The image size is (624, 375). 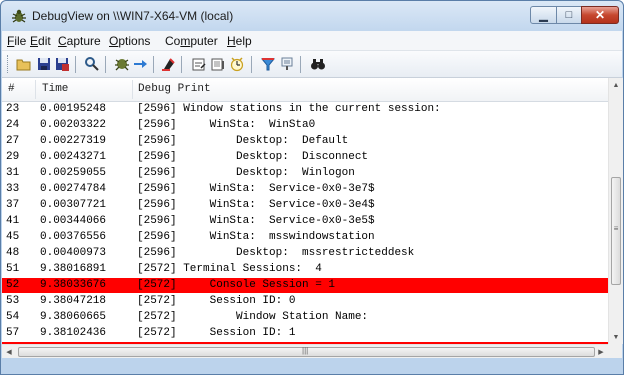 What do you see at coordinates (114, 41) in the screenshot?
I see `menu-options-accel: O` at bounding box center [114, 41].